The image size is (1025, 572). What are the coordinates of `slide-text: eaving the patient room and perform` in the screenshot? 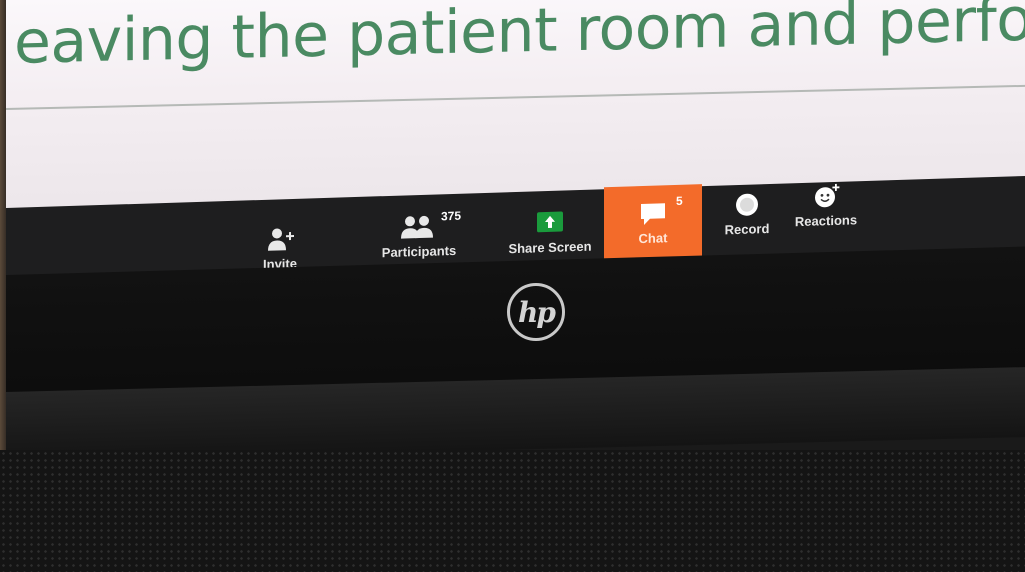 It's located at (519, 39).